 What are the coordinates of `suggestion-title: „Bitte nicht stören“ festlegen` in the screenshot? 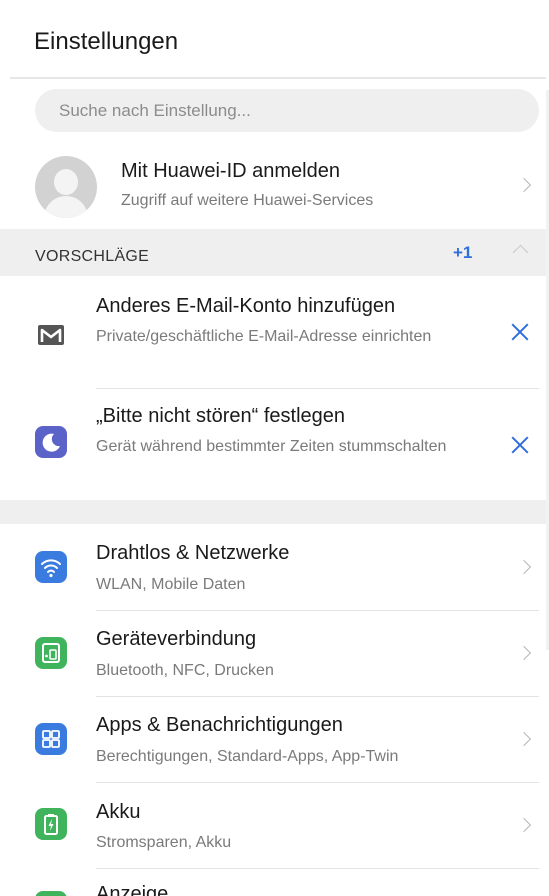 It's located at (221, 416).